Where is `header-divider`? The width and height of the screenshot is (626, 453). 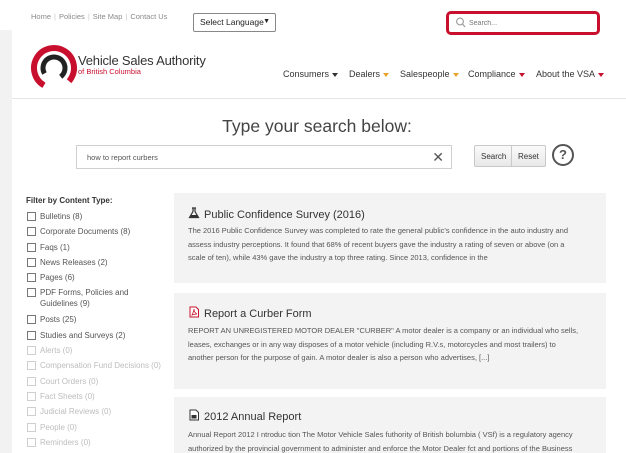 header-divider is located at coordinates (319, 98).